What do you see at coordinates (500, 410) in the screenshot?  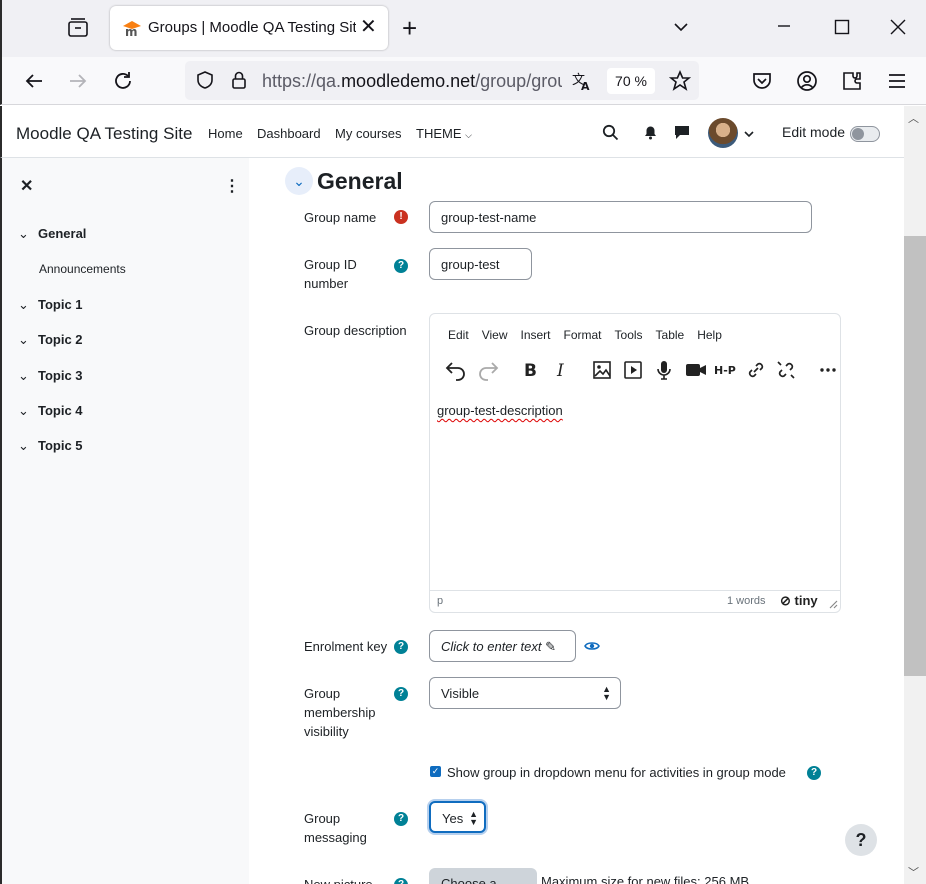 I see `editor-content: group-test-description` at bounding box center [500, 410].